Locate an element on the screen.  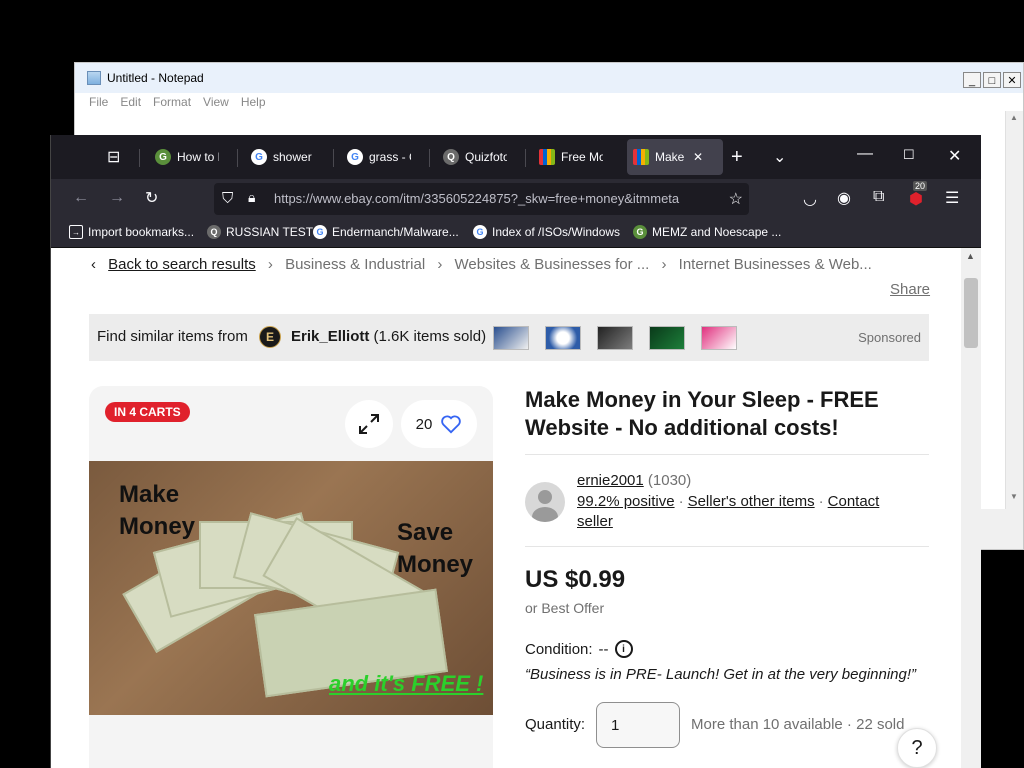
breadcrumb-item-business-industrial: Business & Industrial is located at coordinates (355, 264).